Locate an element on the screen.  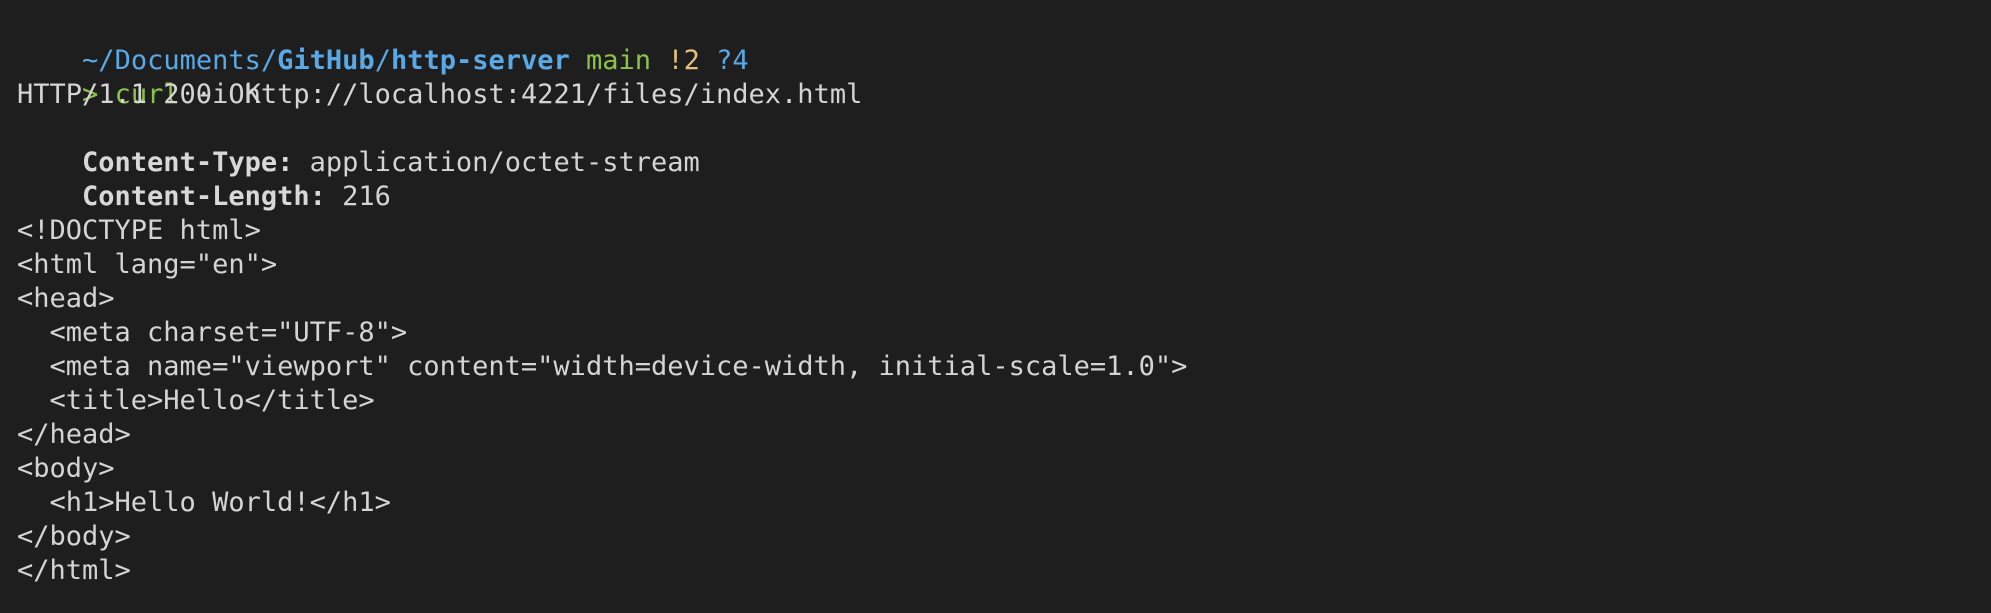
body-line: <meta charset="UTF-8"> is located at coordinates (212, 332).